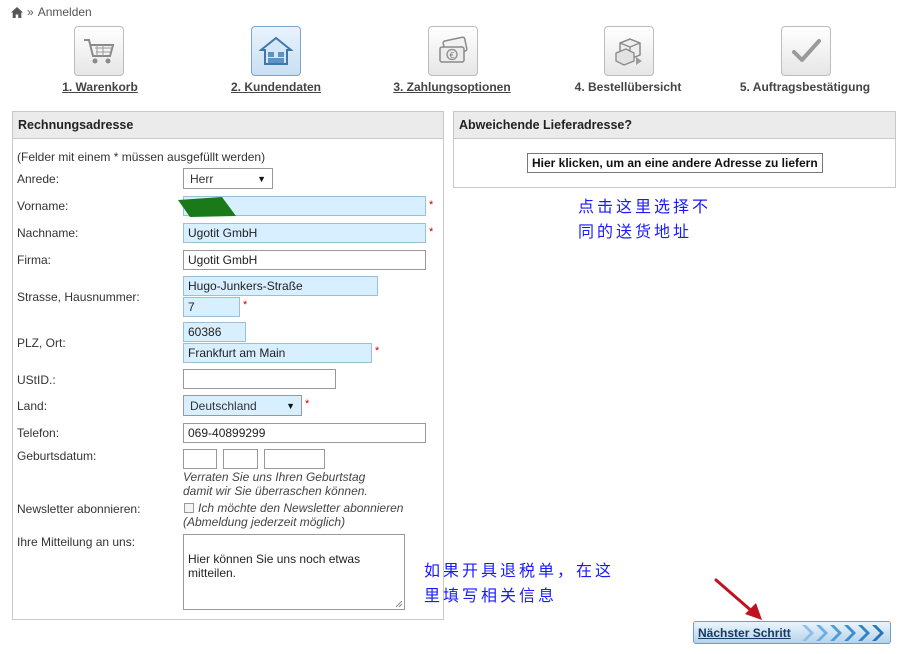  I want to click on shopping-cart-icon, so click(99, 51).